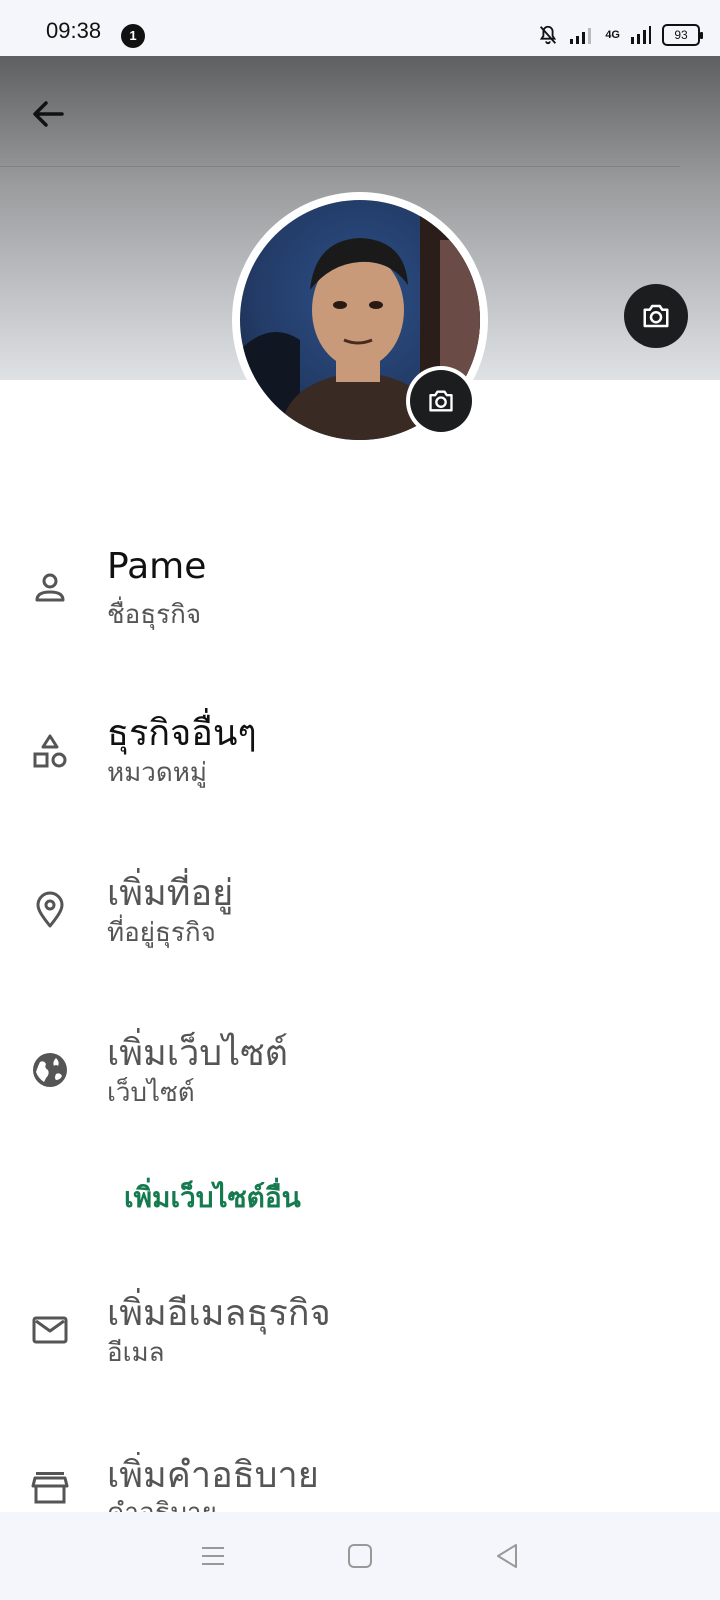 This screenshot has width=720, height=1600. I want to click on notification-count-badge: 1, so click(133, 36).